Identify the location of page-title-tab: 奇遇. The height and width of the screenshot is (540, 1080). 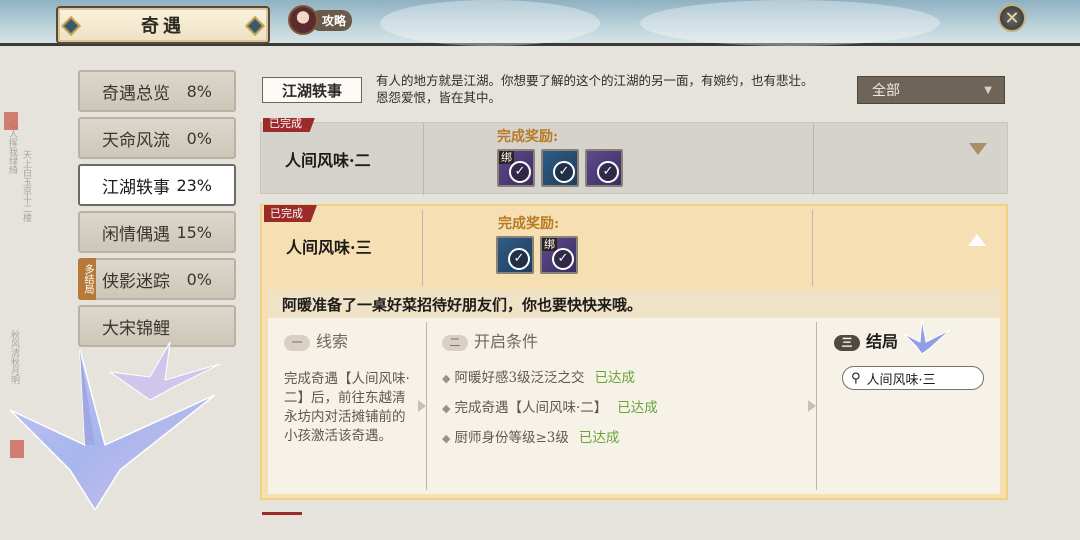
(163, 25).